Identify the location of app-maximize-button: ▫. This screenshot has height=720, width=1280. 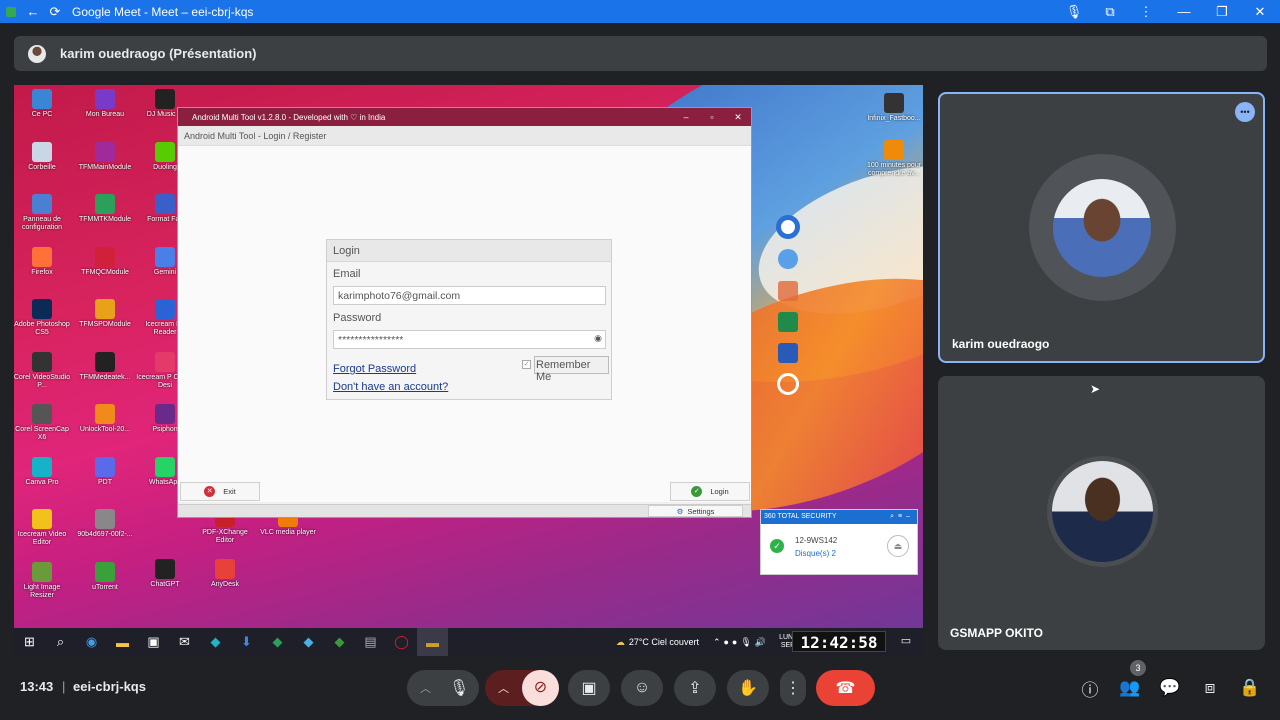
(712, 117).